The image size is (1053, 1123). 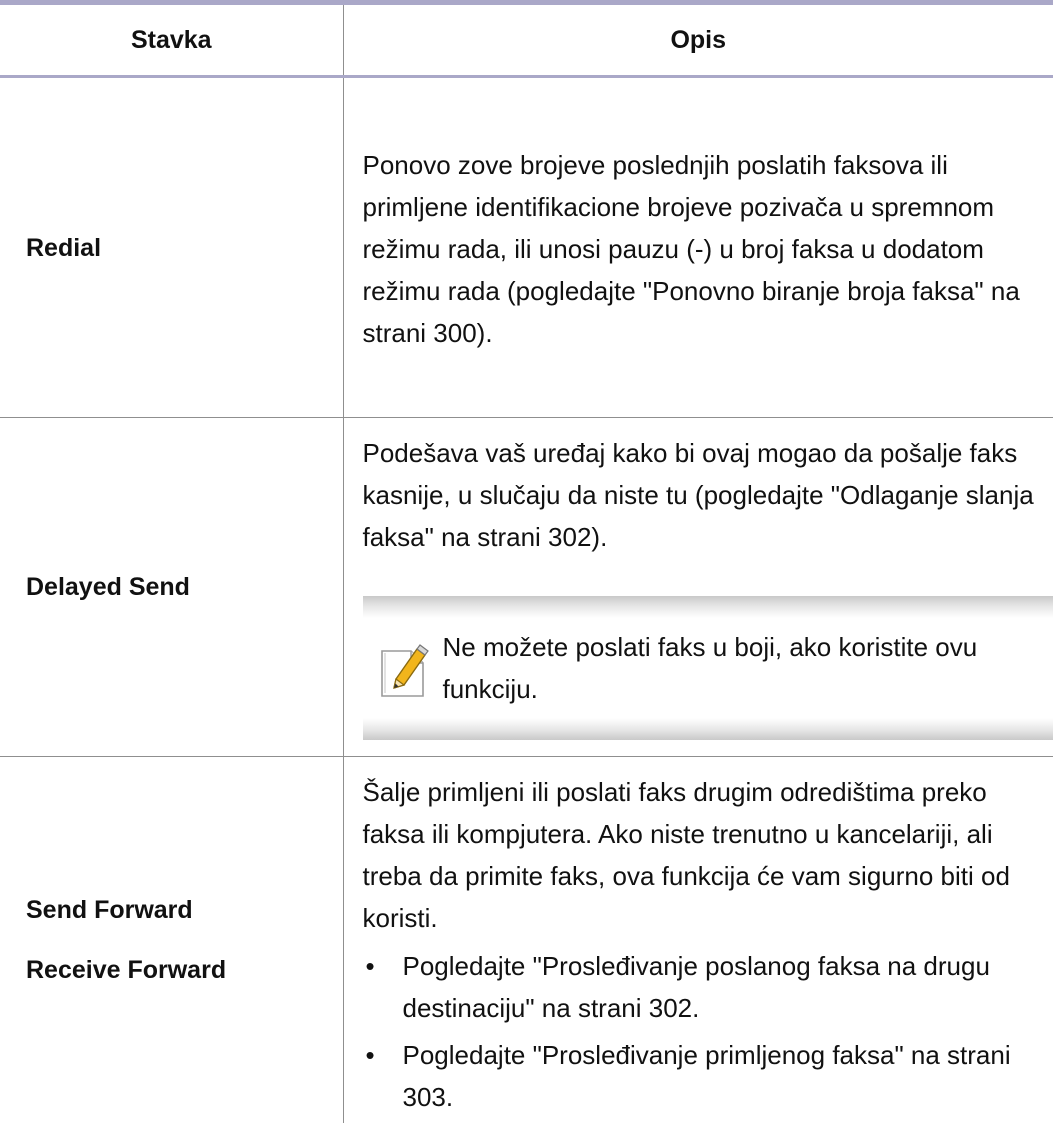 What do you see at coordinates (171, 247) in the screenshot?
I see `item-name-redial: Redial` at bounding box center [171, 247].